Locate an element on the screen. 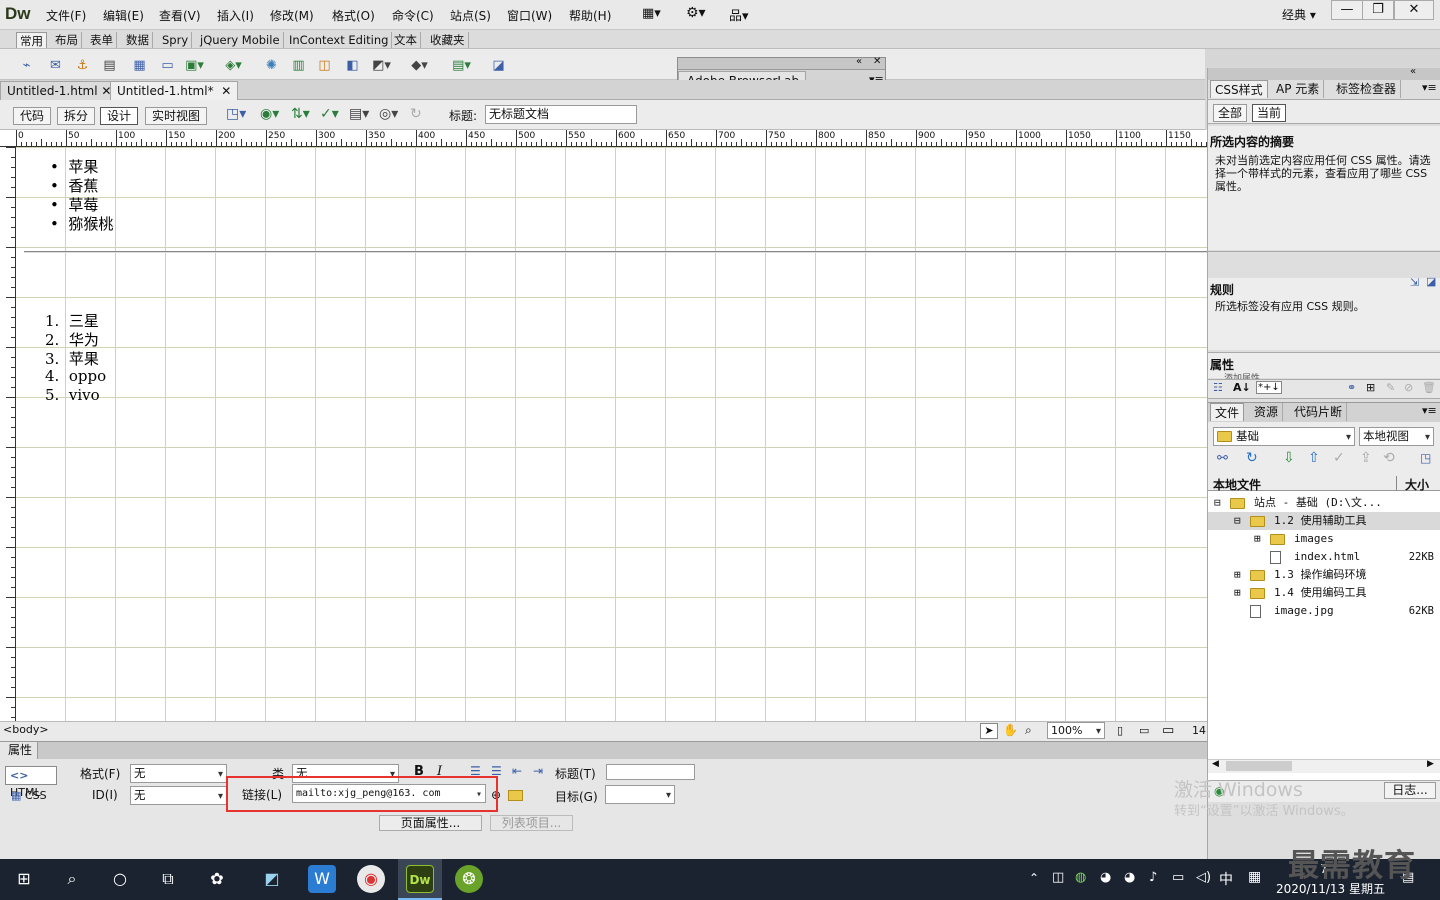 Image resolution: width=1440 pixels, height=900 pixels. melon-app-icon: ❂ is located at coordinates (469, 879).